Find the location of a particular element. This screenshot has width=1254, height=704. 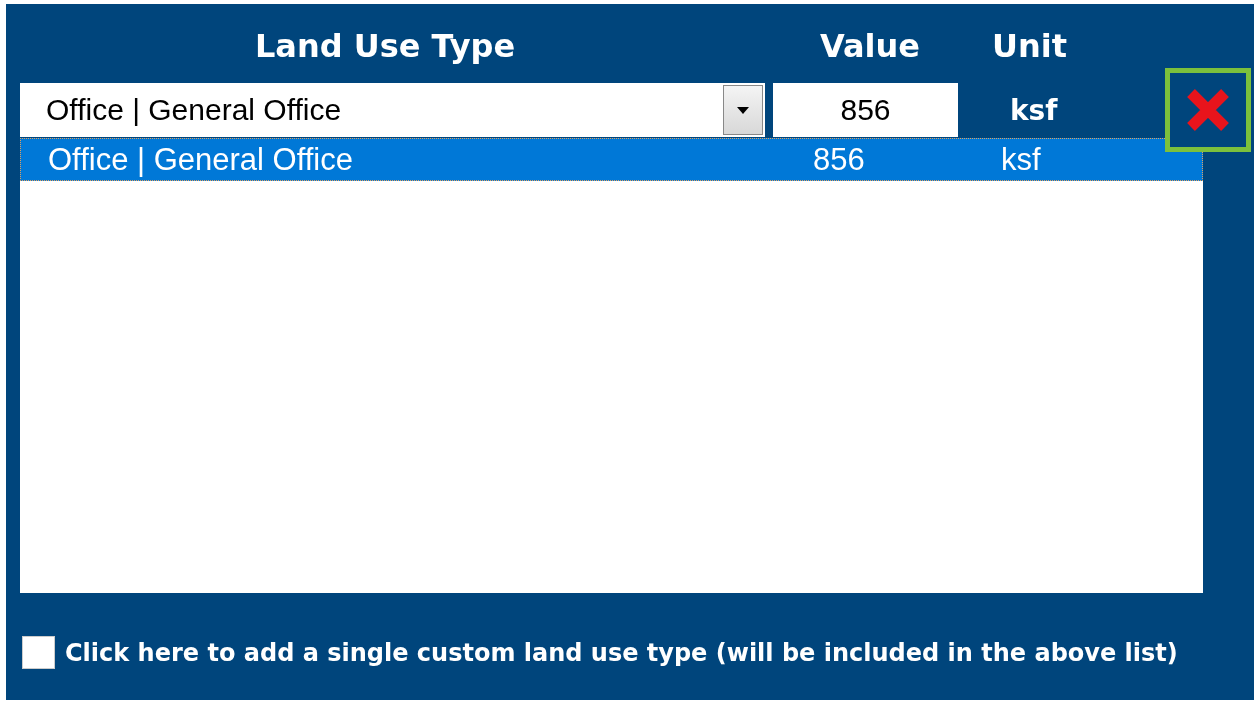

list-row: Office | General Office 856 ksf is located at coordinates (611, 159).